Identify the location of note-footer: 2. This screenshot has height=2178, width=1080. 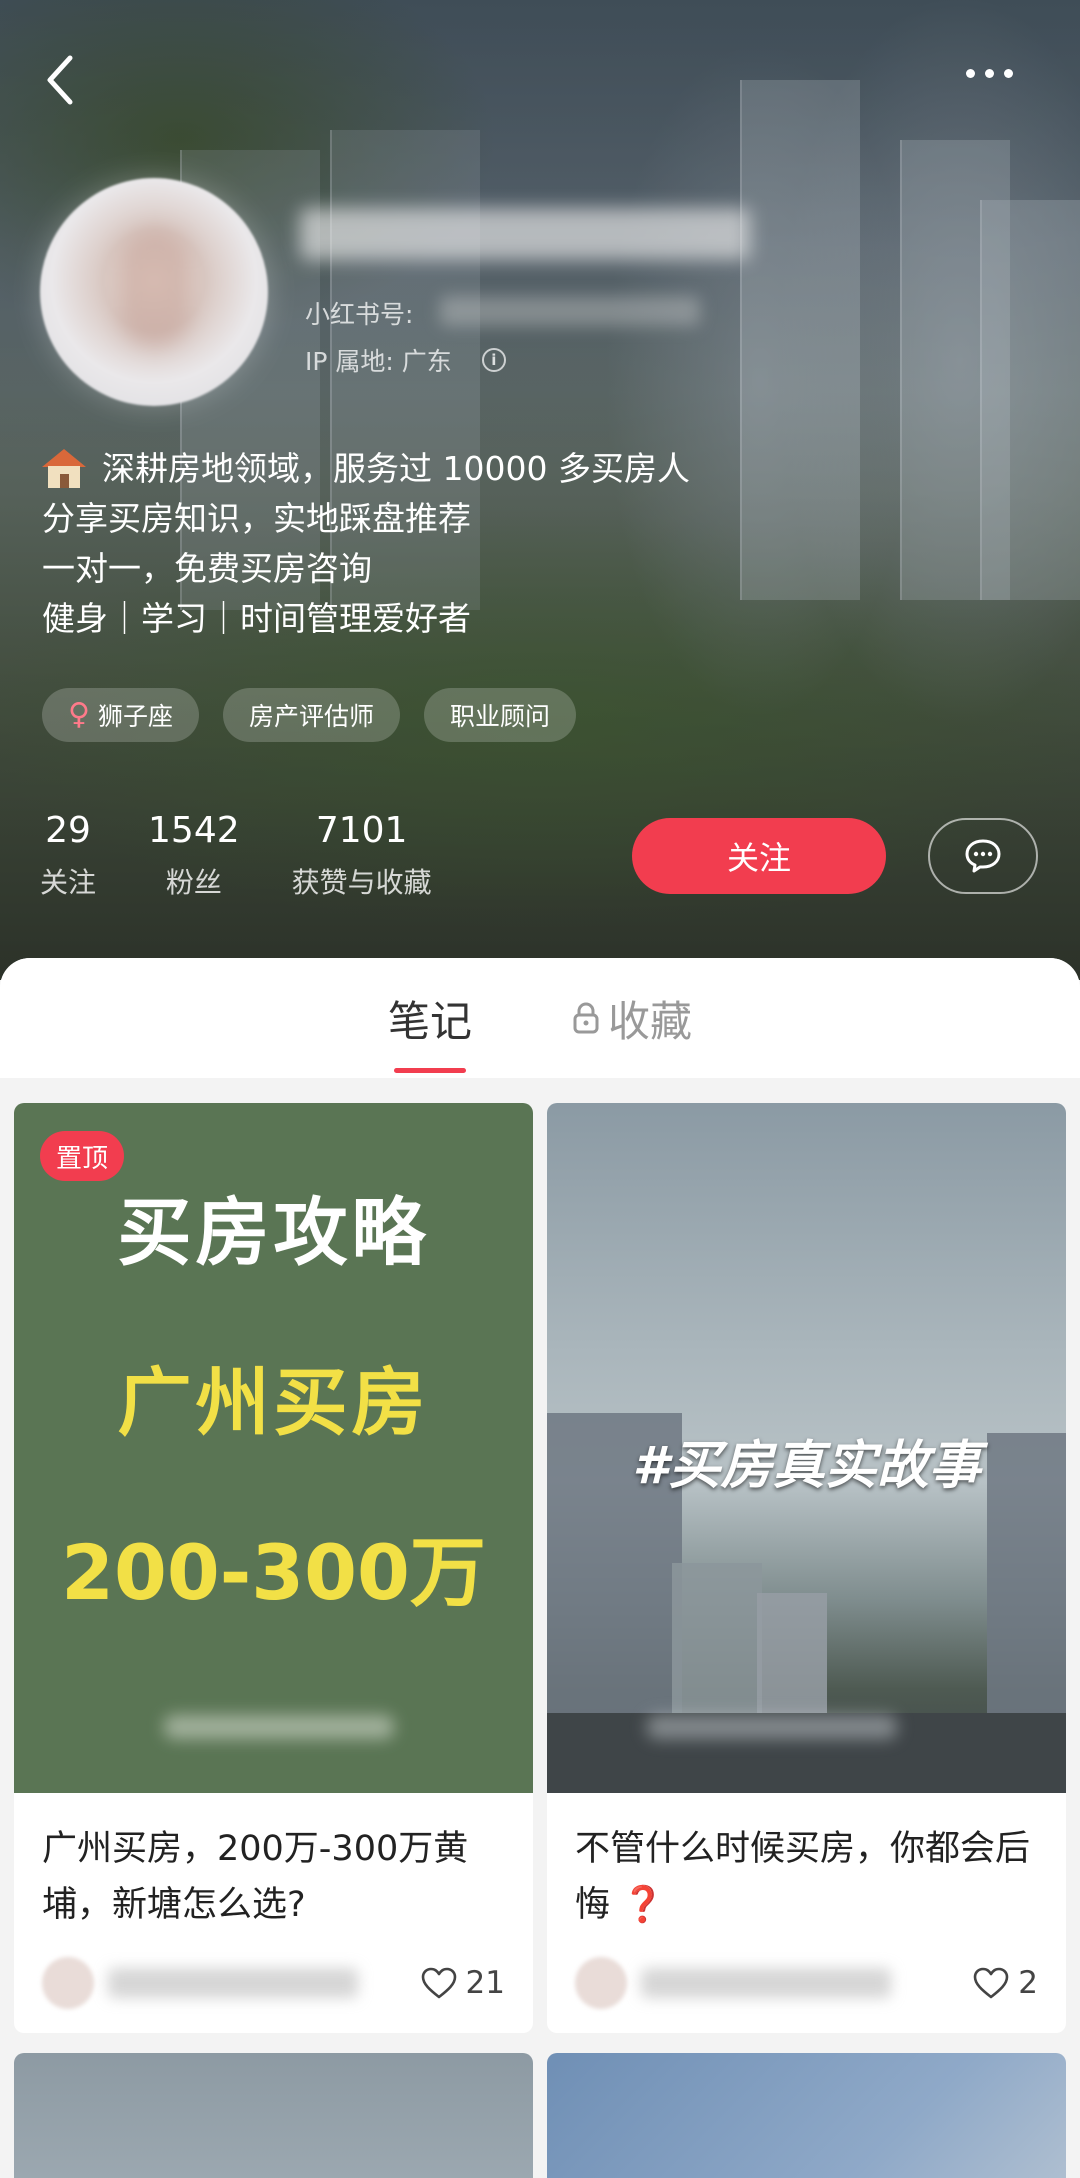
(806, 1983).